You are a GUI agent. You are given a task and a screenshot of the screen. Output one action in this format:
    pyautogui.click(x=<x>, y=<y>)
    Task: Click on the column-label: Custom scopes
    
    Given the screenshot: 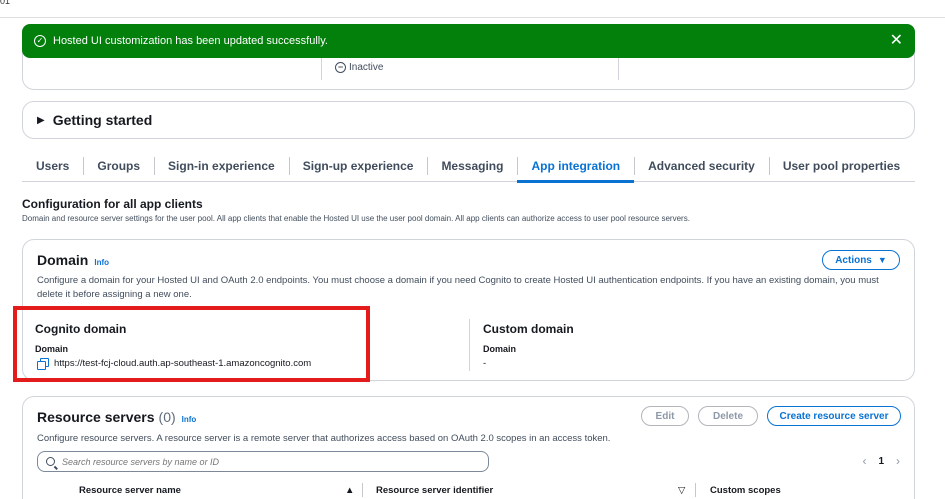 What is the action you would take?
    pyautogui.click(x=745, y=490)
    